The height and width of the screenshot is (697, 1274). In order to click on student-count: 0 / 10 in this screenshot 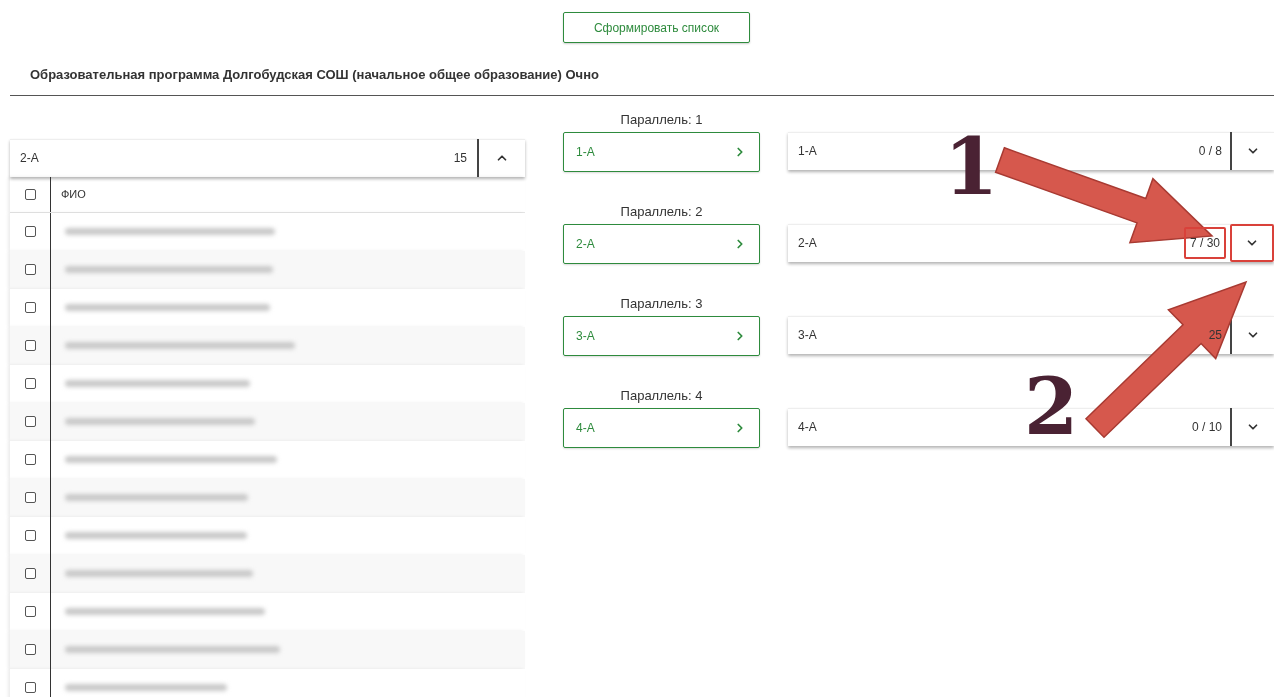, I will do `click(1206, 427)`.